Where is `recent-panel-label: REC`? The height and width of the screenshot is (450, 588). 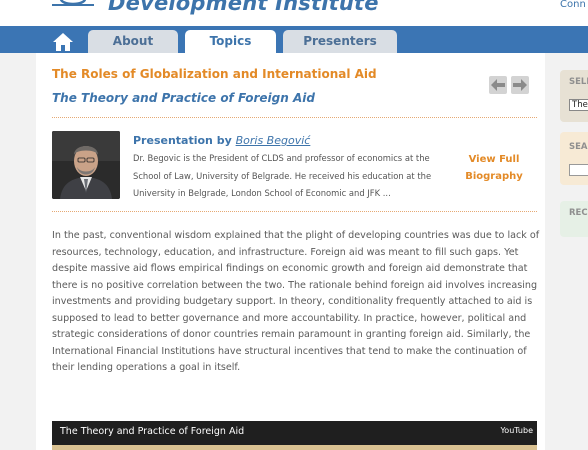
recent-panel-label: REC is located at coordinates (578, 213).